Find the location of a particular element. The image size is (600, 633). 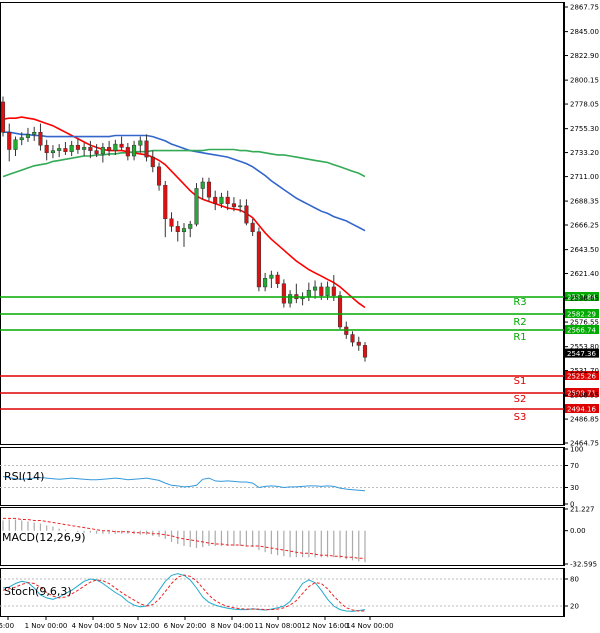

rsi-tick-label: 70 is located at coordinates (574, 466).